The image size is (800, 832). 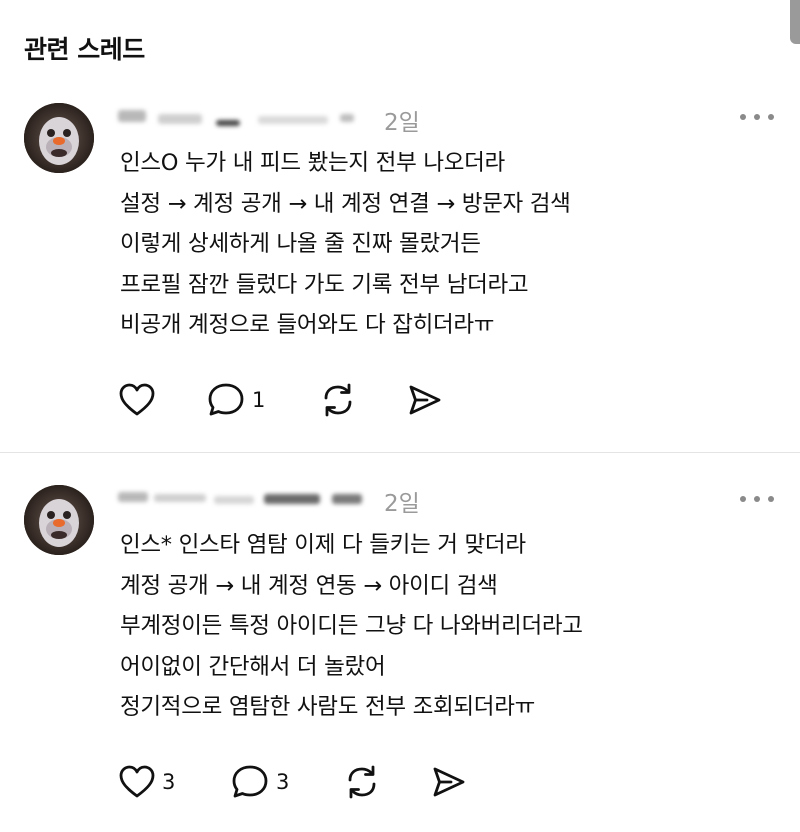 I want to click on post-actions: 3 3, so click(x=293, y=782).